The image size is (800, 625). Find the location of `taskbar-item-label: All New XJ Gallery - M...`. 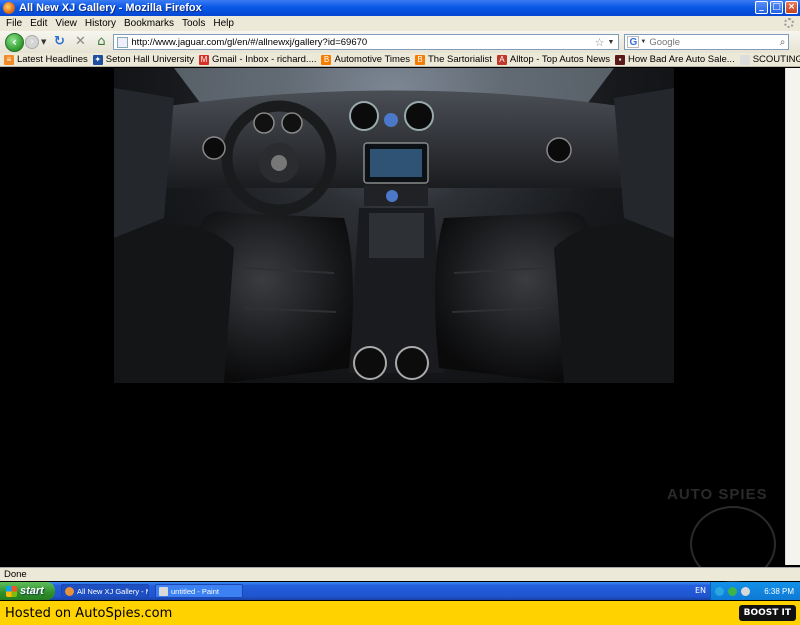

taskbar-item-label: All New XJ Gallery - M... is located at coordinates (112, 591).